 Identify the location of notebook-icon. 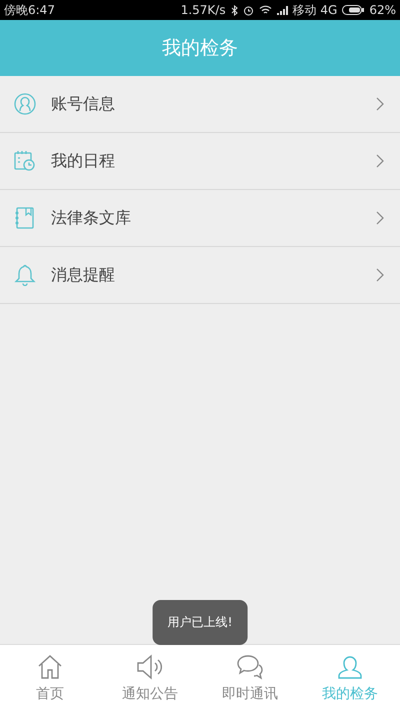
(25, 218).